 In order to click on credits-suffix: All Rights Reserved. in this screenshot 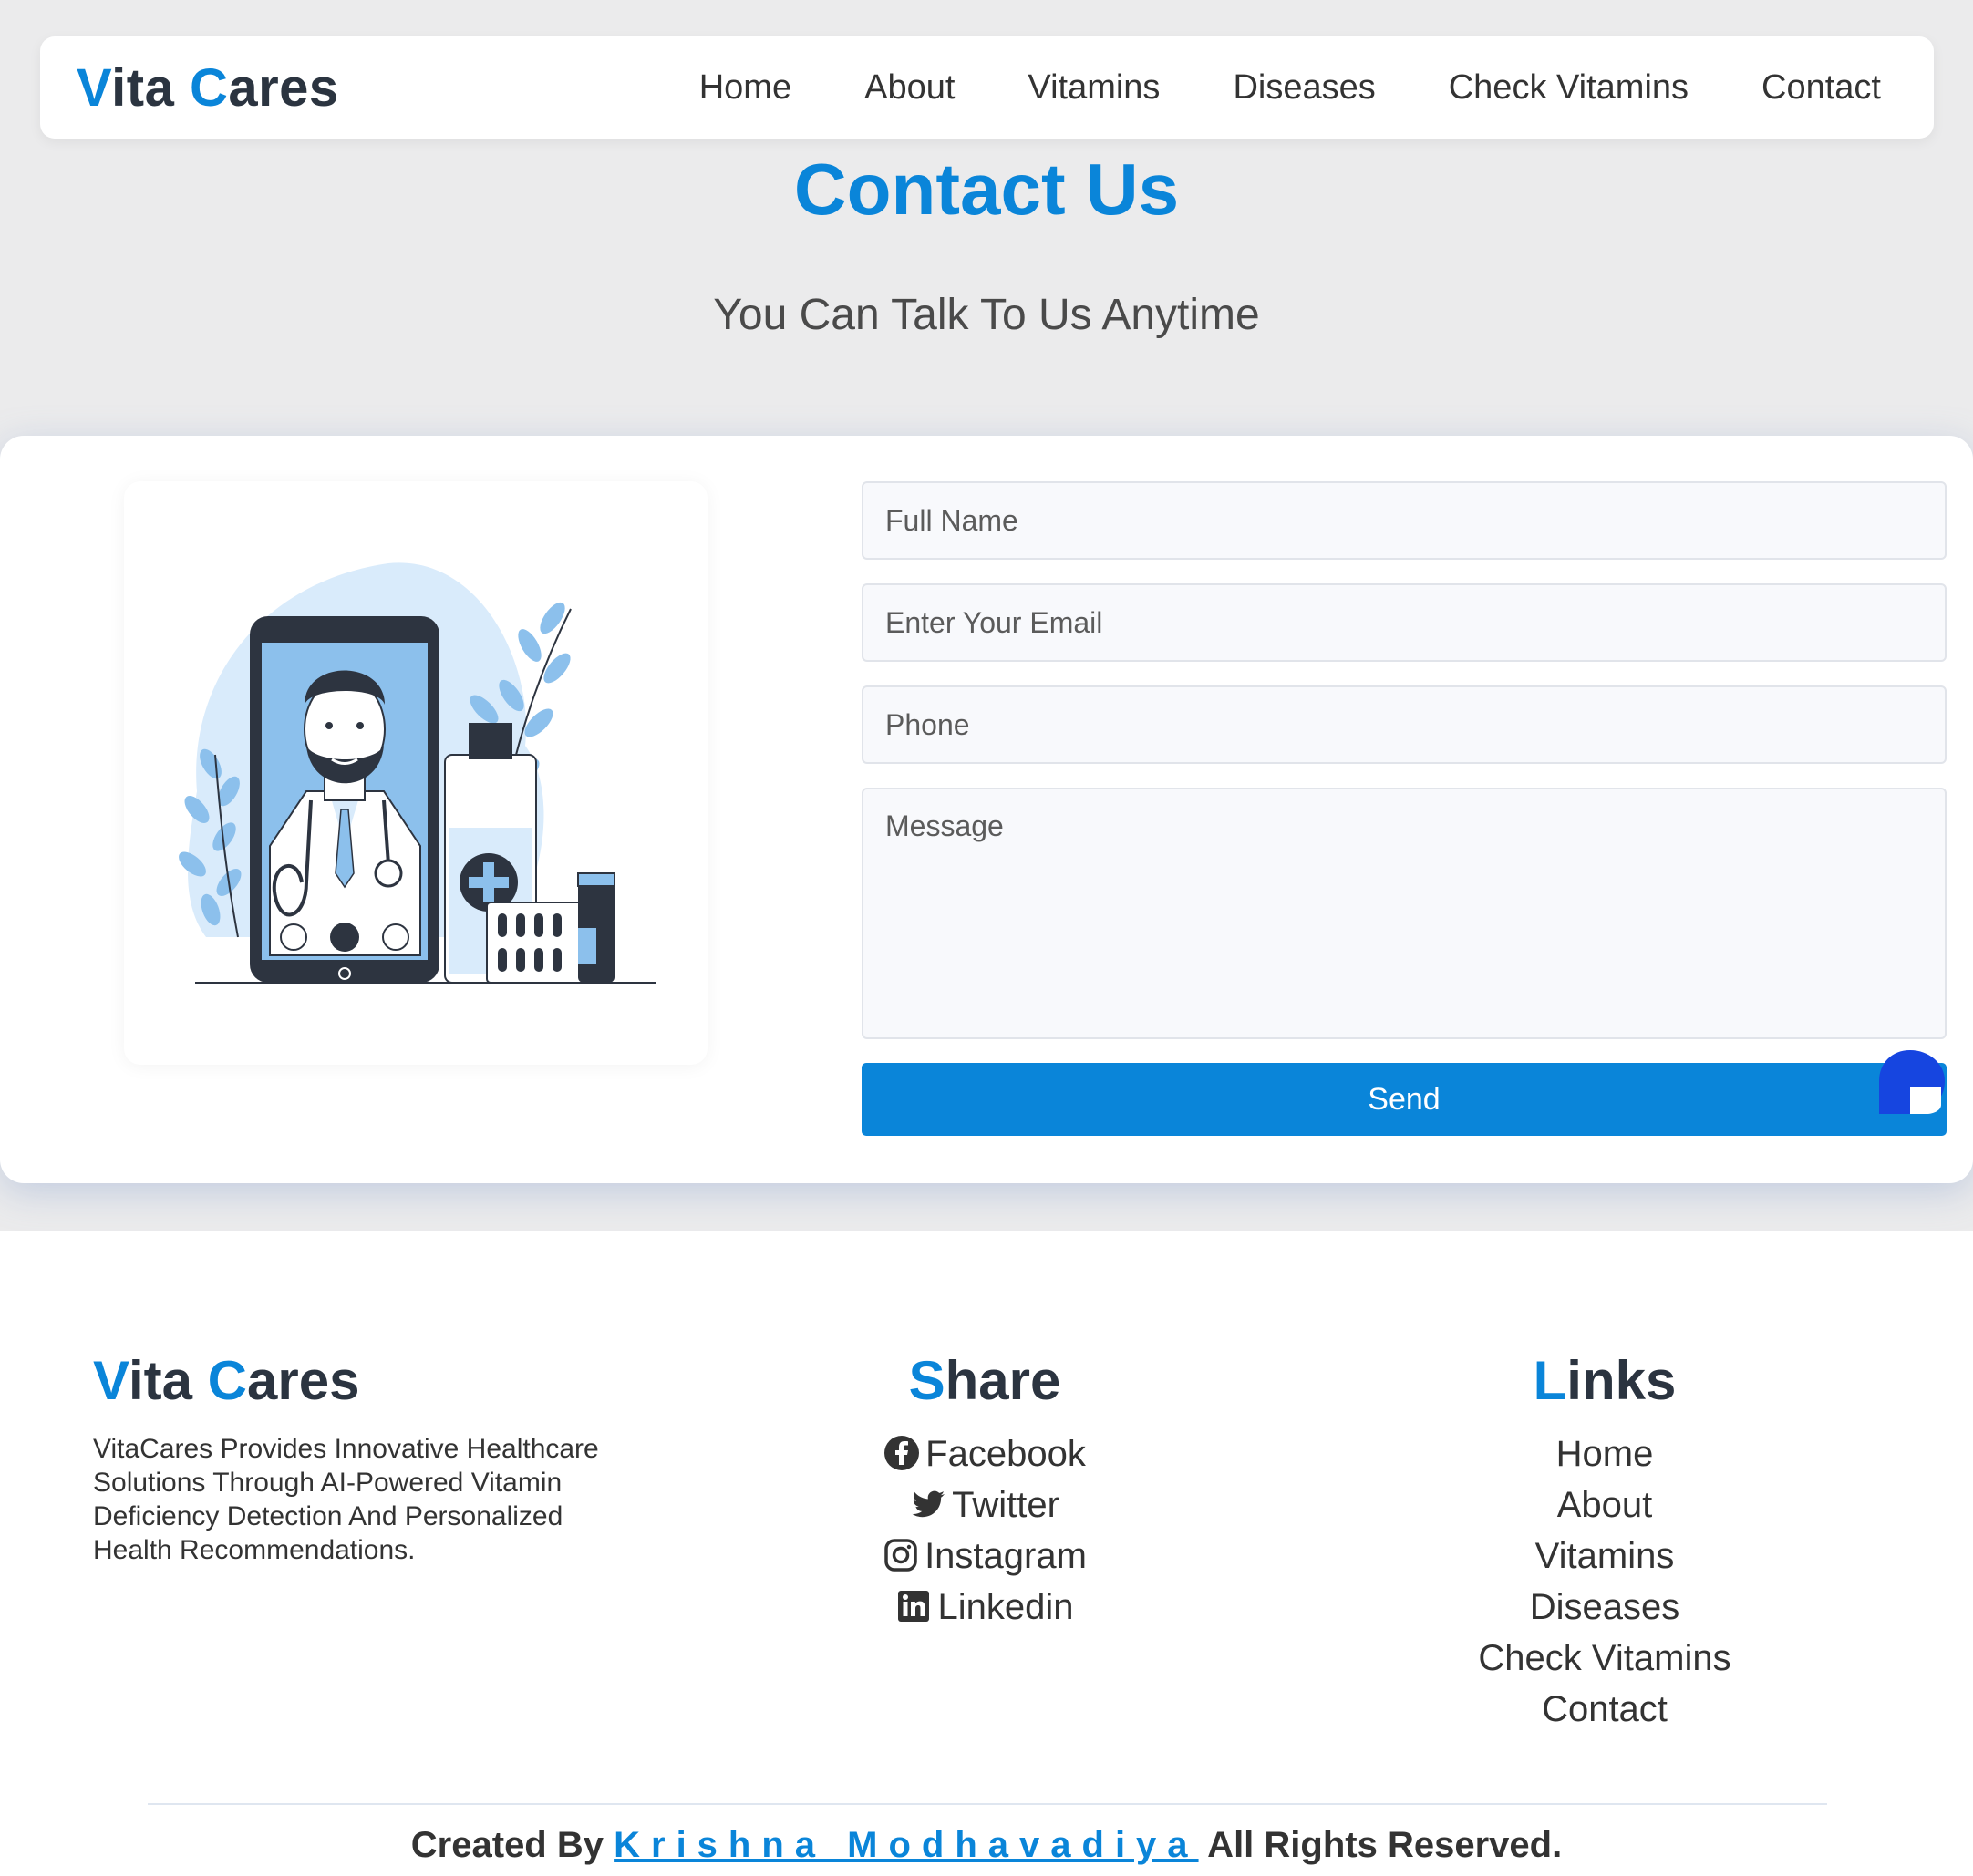, I will do `click(1381, 1845)`.